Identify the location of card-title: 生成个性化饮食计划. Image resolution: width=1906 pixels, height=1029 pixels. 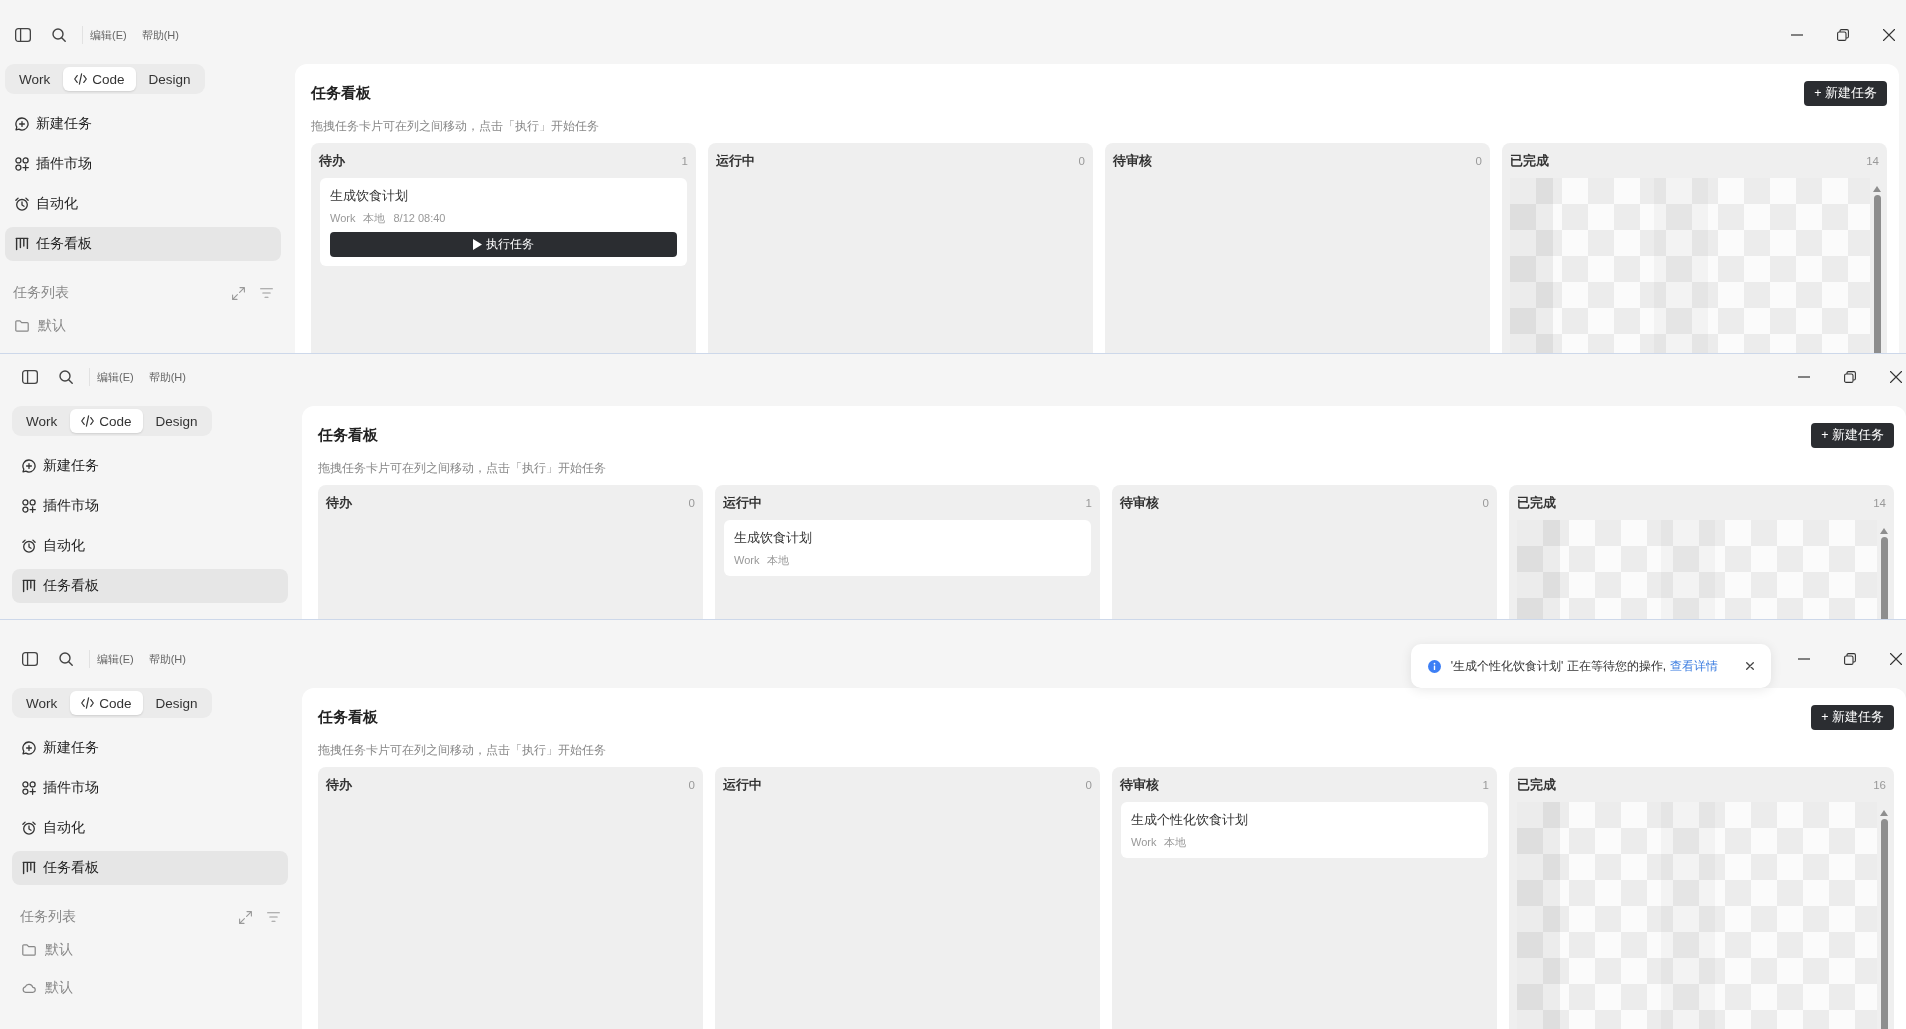
(1190, 820).